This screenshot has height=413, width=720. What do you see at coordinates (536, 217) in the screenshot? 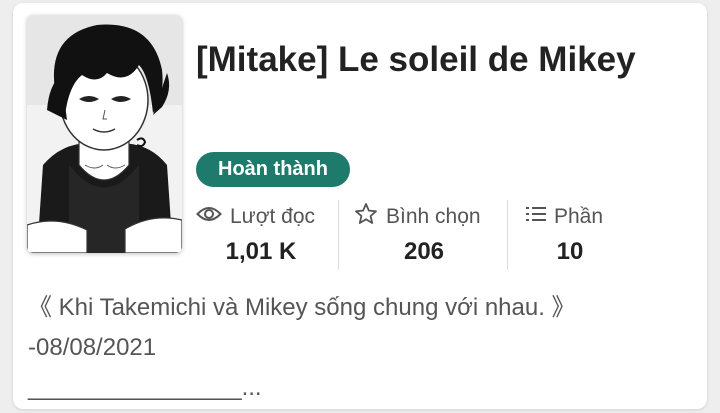
I see `list-icon` at bounding box center [536, 217].